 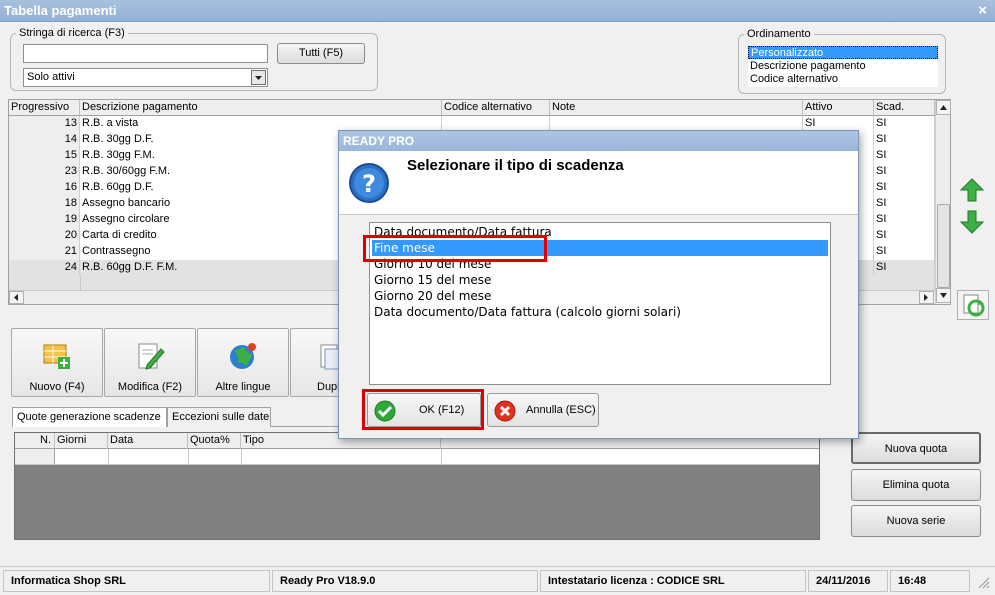 I want to click on cell-progressivo: 23, so click(x=44, y=172).